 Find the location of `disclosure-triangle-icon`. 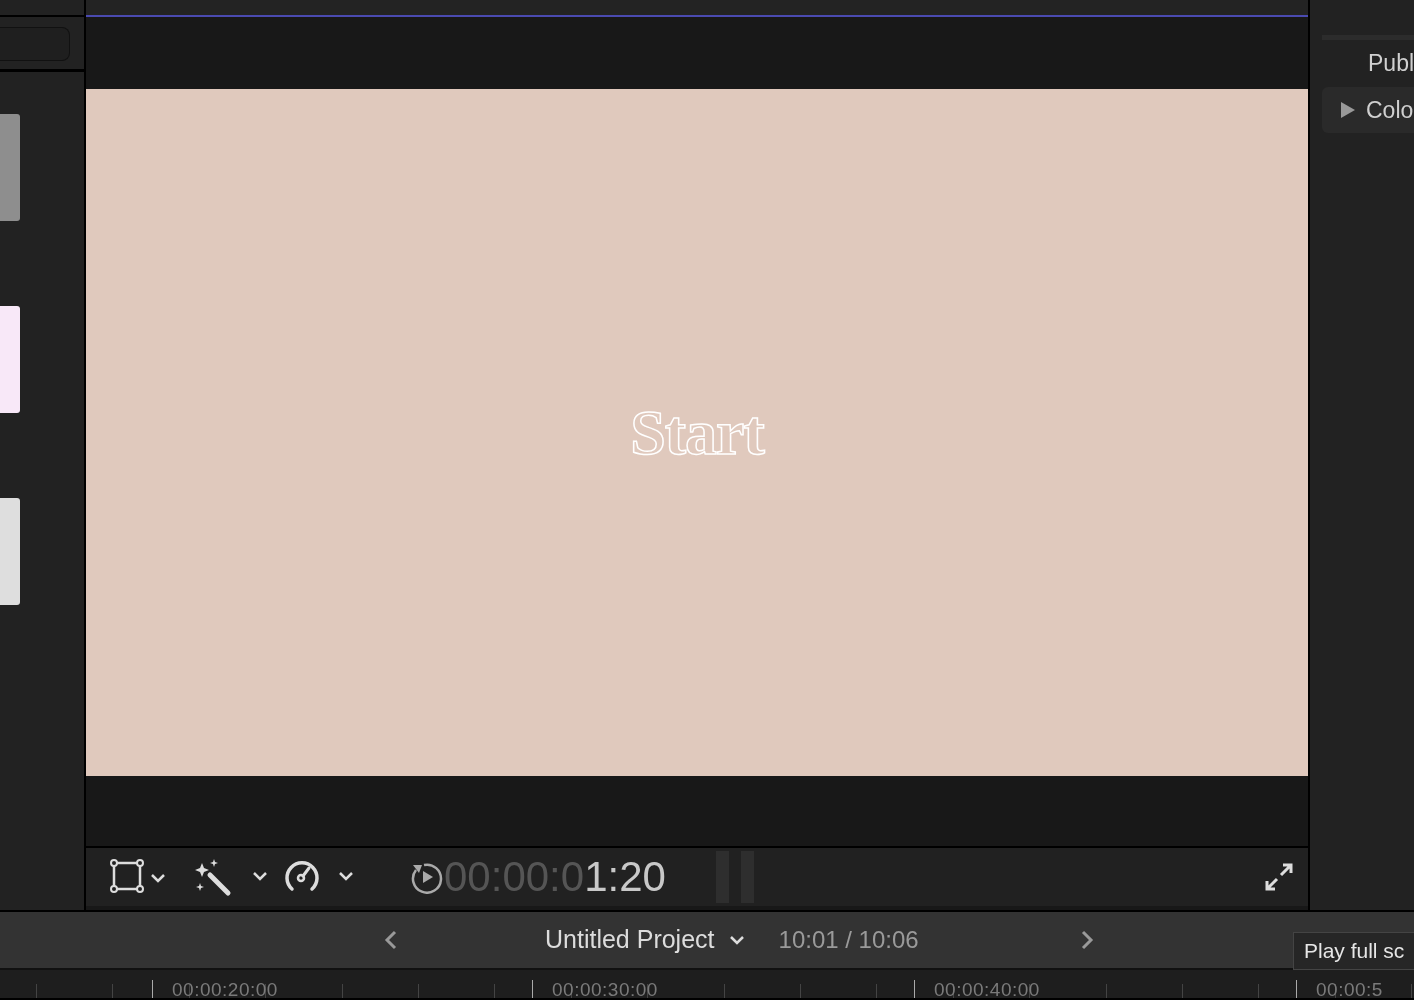

disclosure-triangle-icon is located at coordinates (1348, 110).